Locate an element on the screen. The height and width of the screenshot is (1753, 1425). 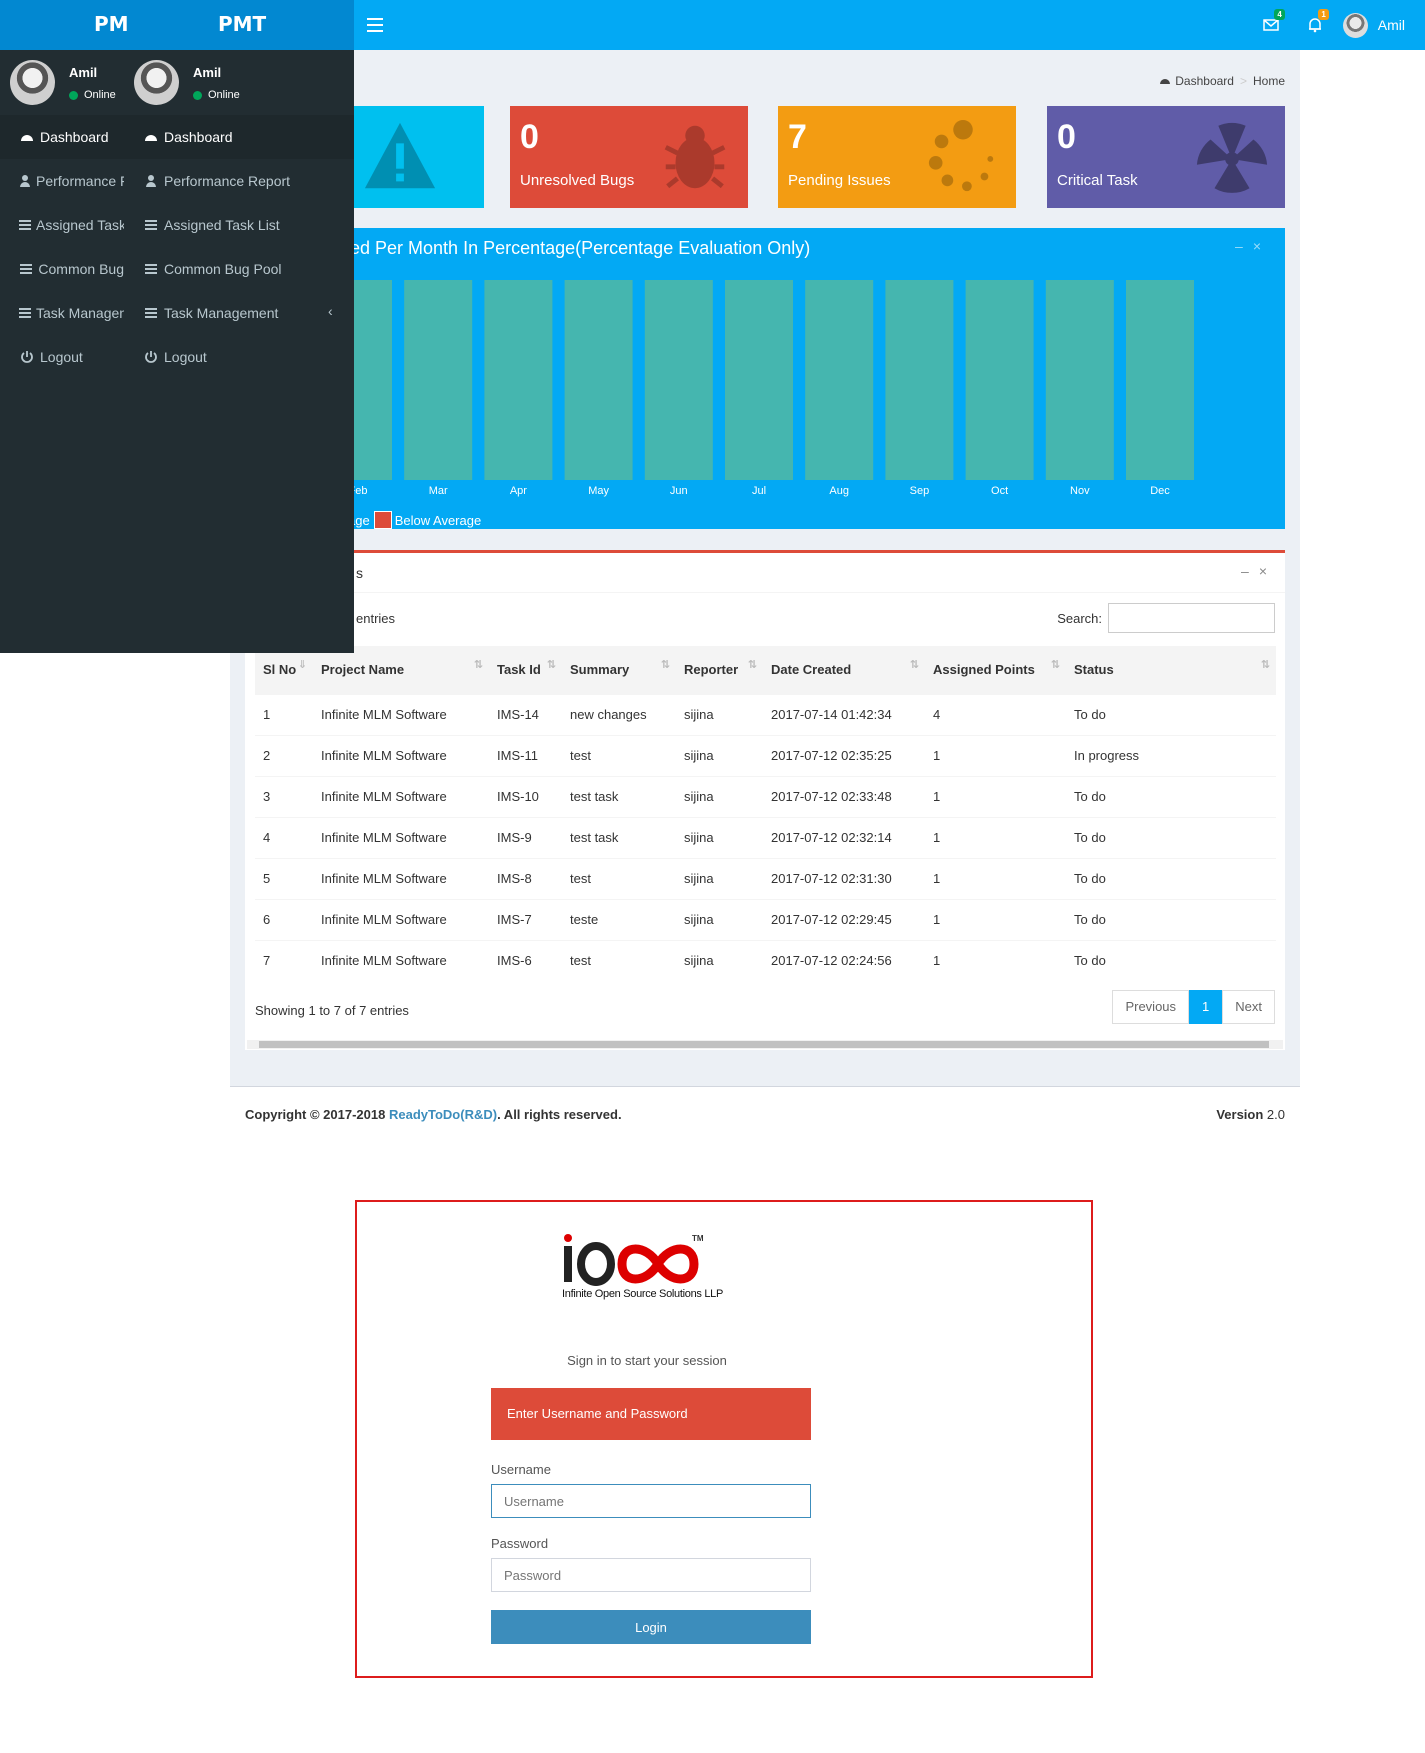
x-tick-label: Nov is located at coordinates (1080, 491).